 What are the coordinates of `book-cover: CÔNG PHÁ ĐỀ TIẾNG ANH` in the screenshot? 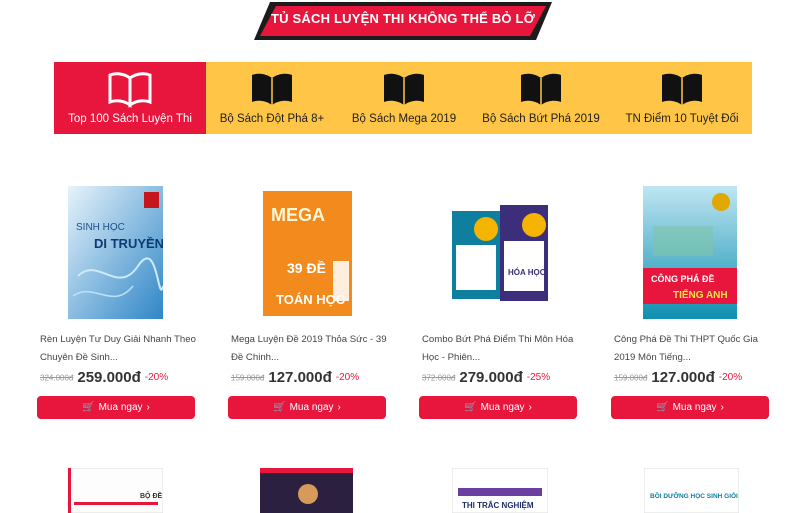 It's located at (690, 252).